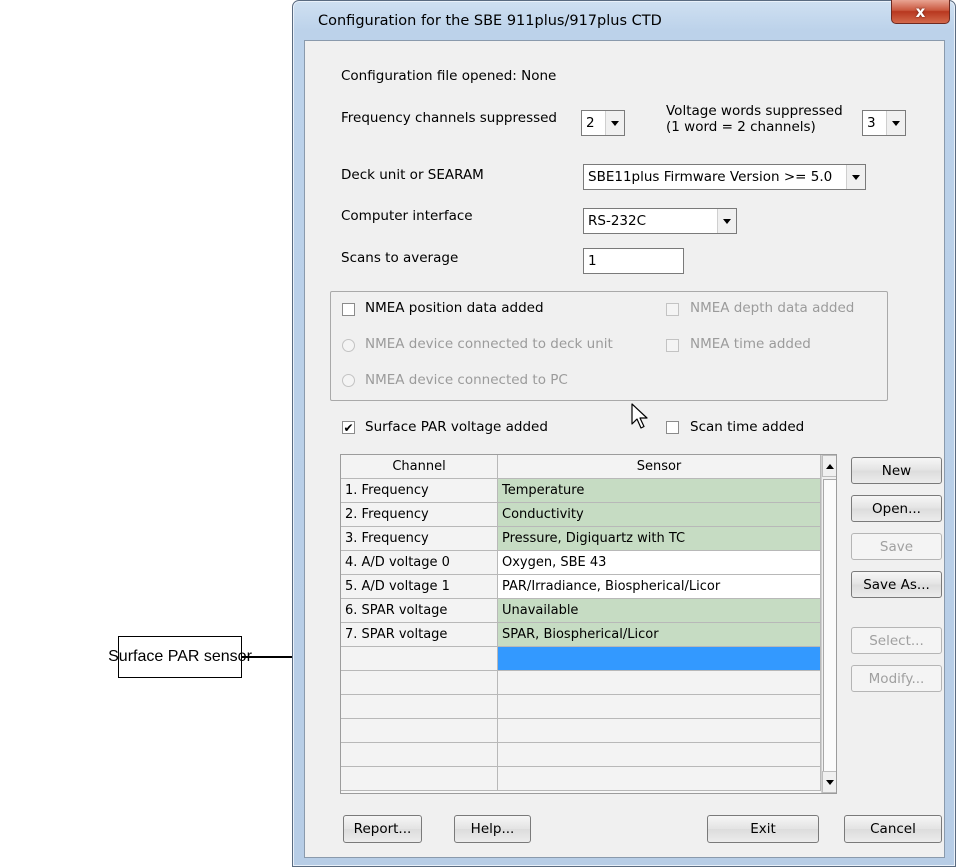  What do you see at coordinates (419, 467) in the screenshot?
I see `column-header-channel: Channel` at bounding box center [419, 467].